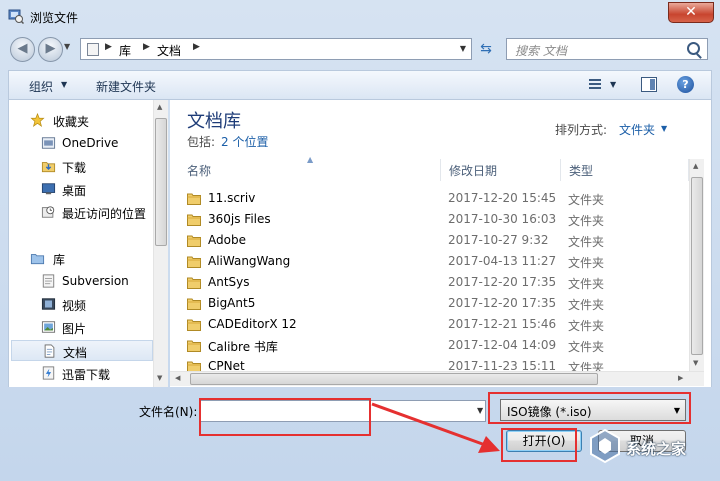  What do you see at coordinates (435, 427) in the screenshot?
I see `annotation-arrow` at bounding box center [435, 427].